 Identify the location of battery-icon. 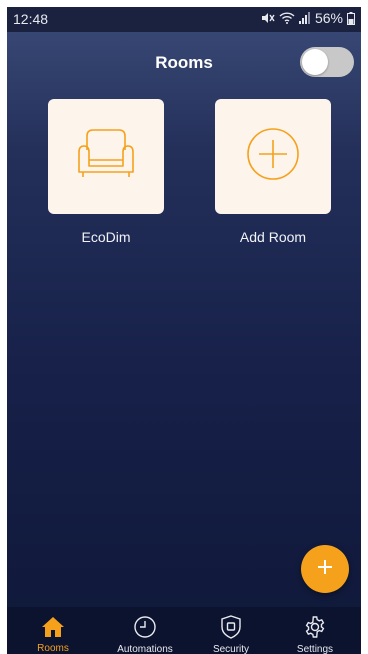
(351, 18).